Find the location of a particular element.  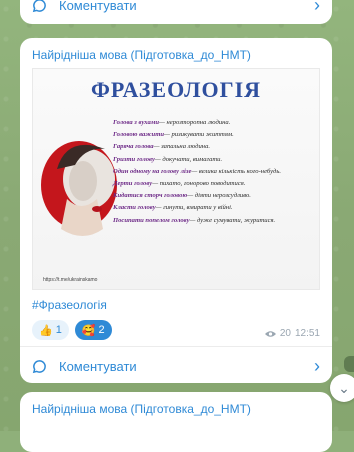

next-post-card: Найрідніша мова (Підготовка_до_НМТ) is located at coordinates (176, 422).